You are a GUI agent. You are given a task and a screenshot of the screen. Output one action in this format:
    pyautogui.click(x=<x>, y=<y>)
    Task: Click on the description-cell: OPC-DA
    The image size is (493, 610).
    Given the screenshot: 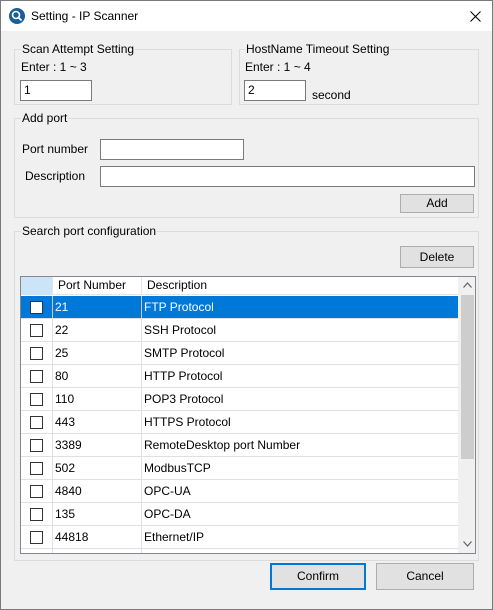 What is the action you would take?
    pyautogui.click(x=300, y=514)
    